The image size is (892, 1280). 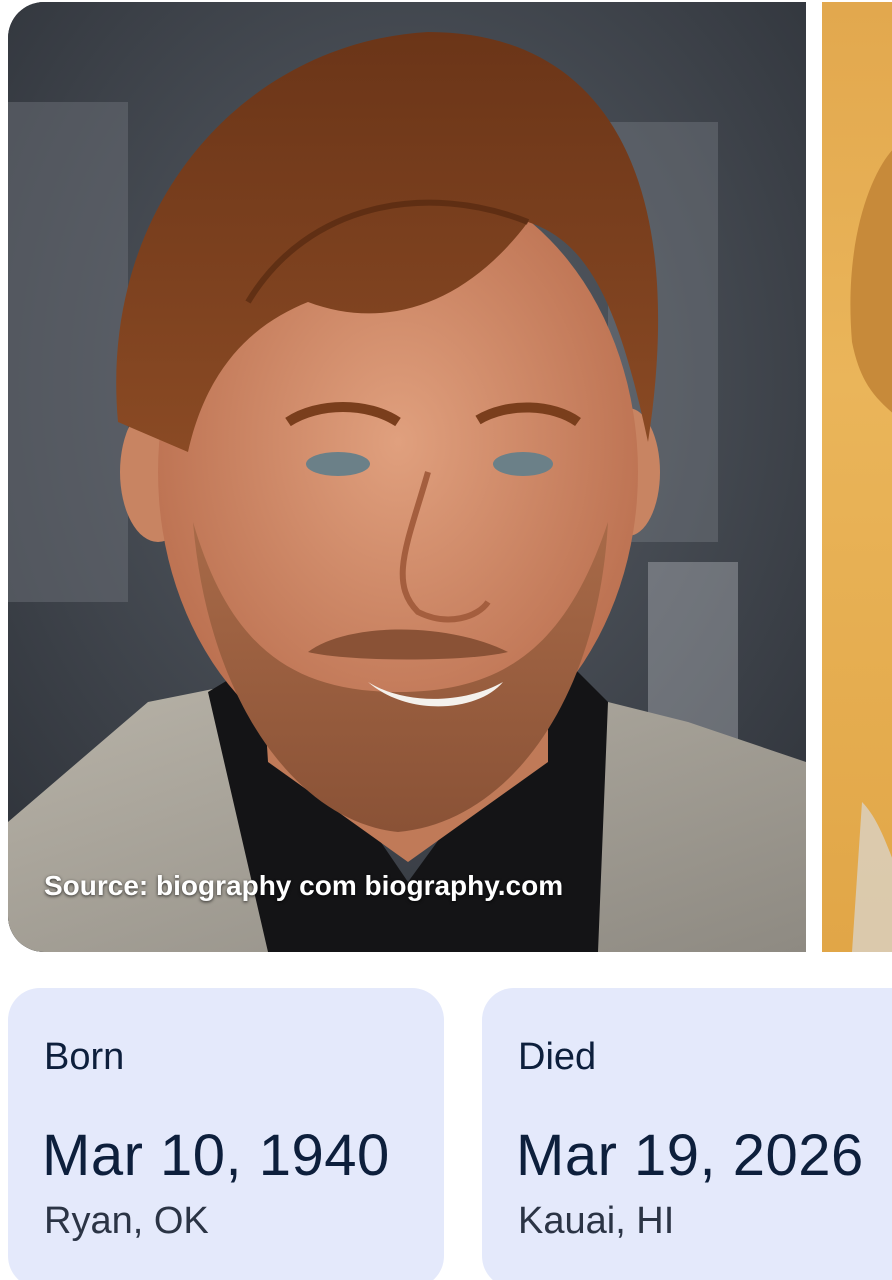 I want to click on born-label: Born, so click(x=84, y=1057).